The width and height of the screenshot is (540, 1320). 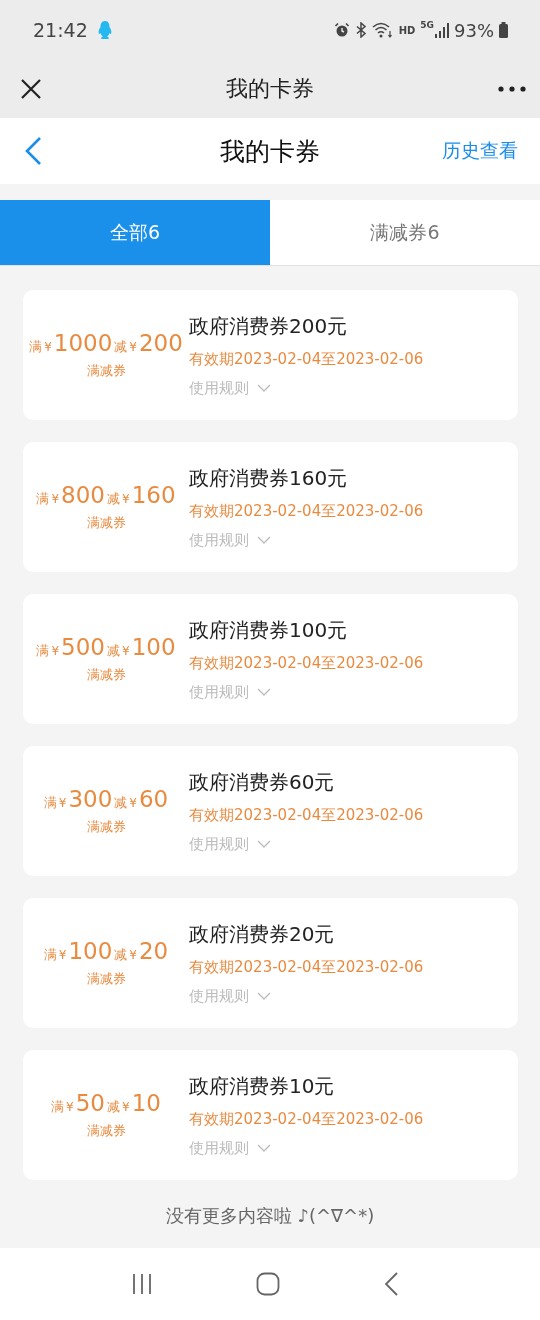 What do you see at coordinates (160, 343) in the screenshot?
I see `discount-amount: 200` at bounding box center [160, 343].